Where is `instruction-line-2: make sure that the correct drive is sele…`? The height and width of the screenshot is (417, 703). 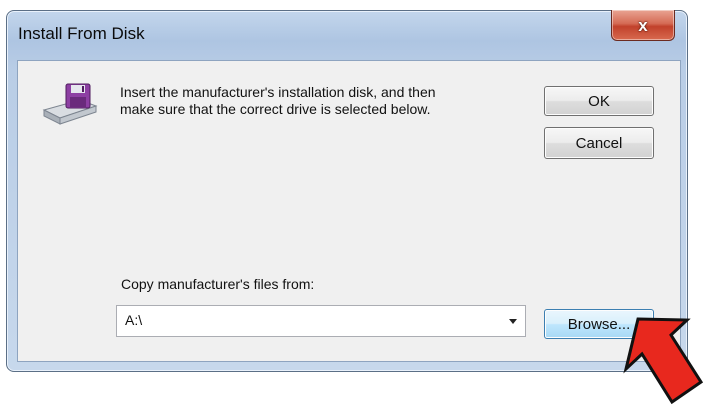 instruction-line-2: make sure that the correct drive is sele… is located at coordinates (275, 109).